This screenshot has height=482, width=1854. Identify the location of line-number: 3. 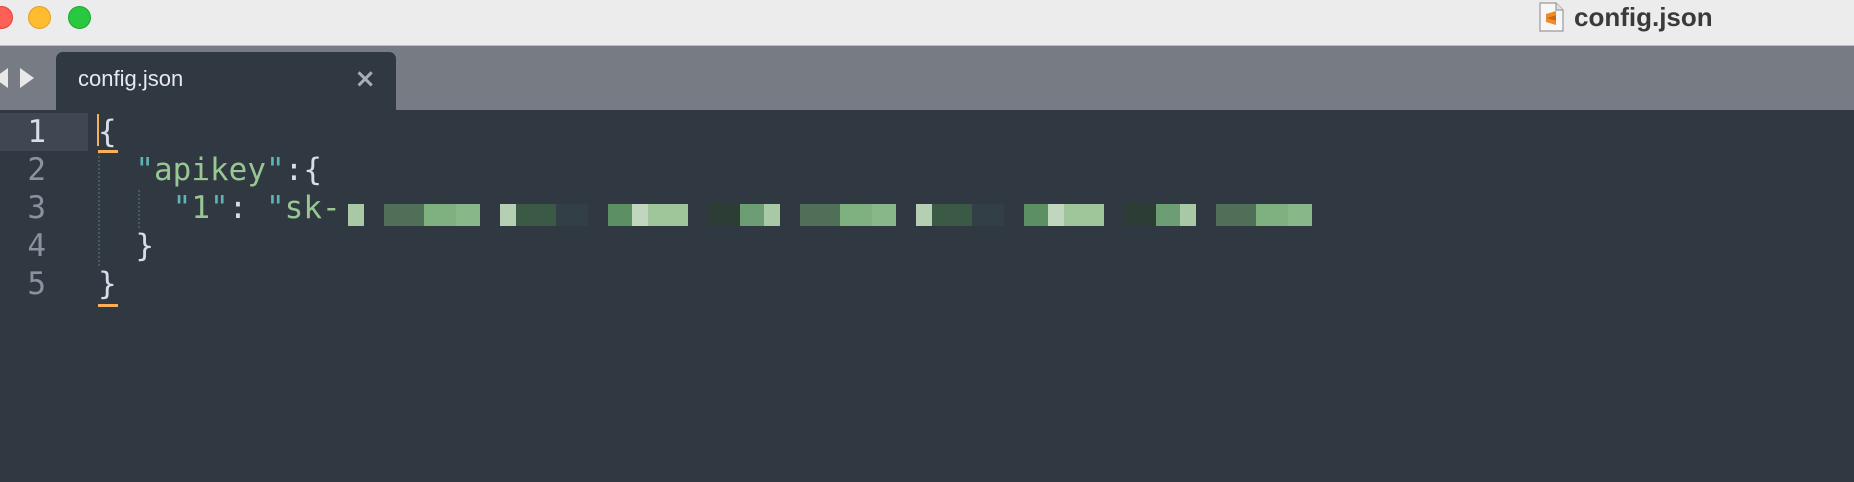
(36, 208).